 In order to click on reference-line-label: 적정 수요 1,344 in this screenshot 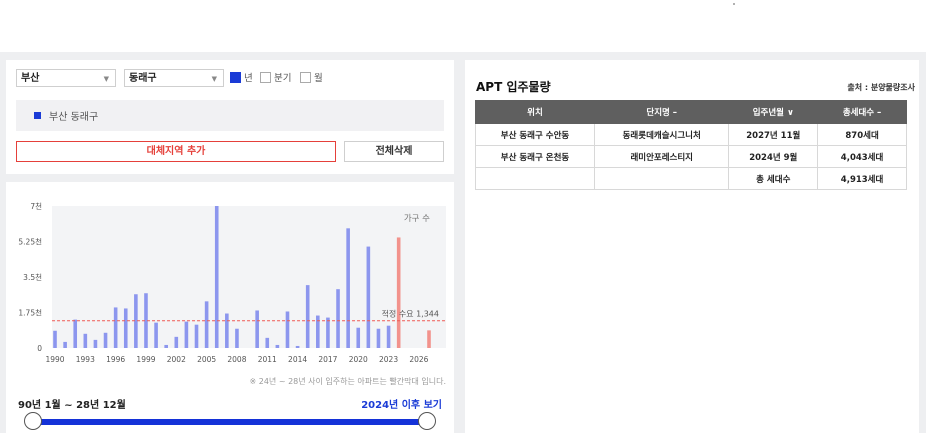, I will do `click(410, 314)`.